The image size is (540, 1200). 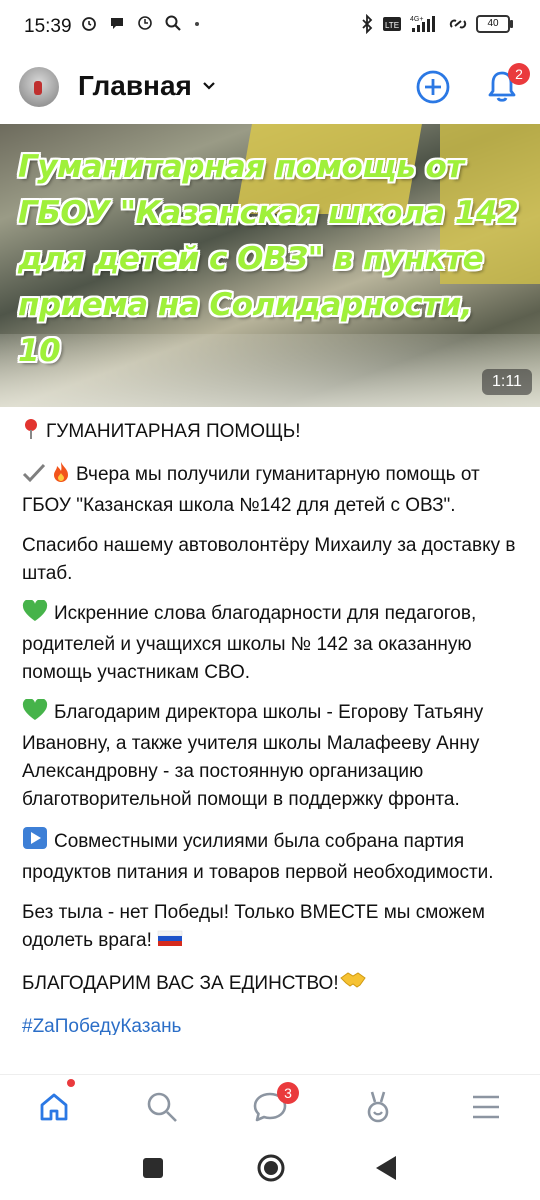 What do you see at coordinates (48, 26) in the screenshot?
I see `status-time: 15:39` at bounding box center [48, 26].